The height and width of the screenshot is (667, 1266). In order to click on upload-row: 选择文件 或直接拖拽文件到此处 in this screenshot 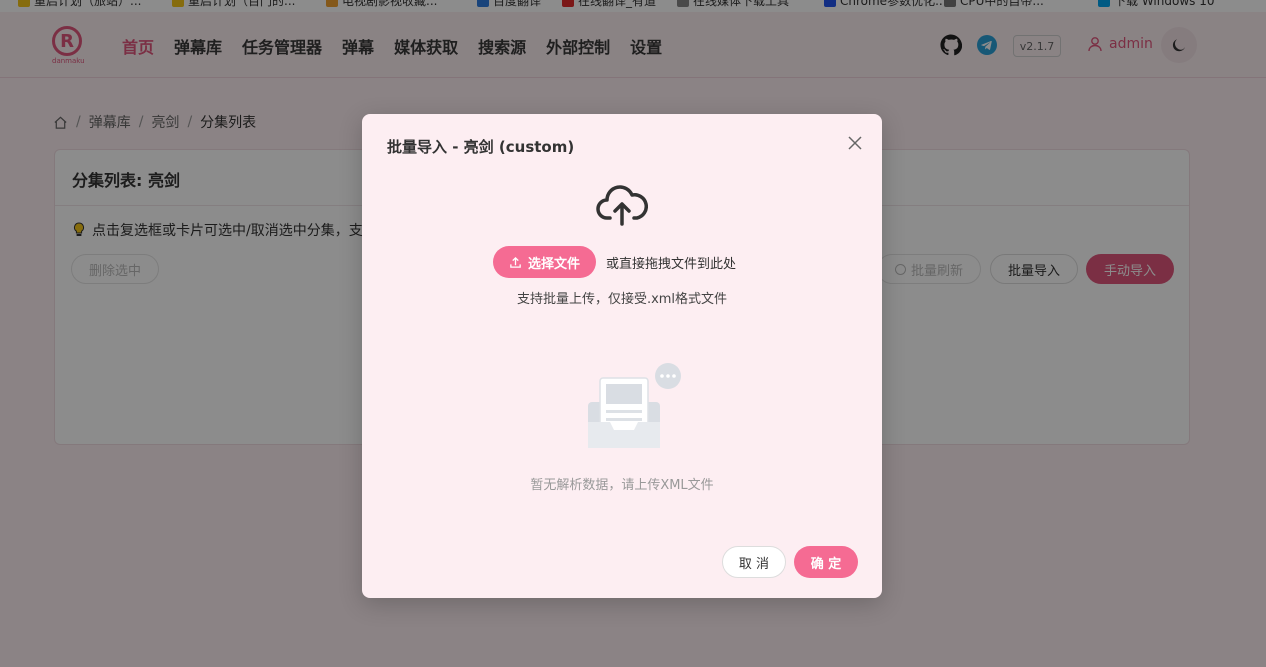, I will do `click(614, 262)`.